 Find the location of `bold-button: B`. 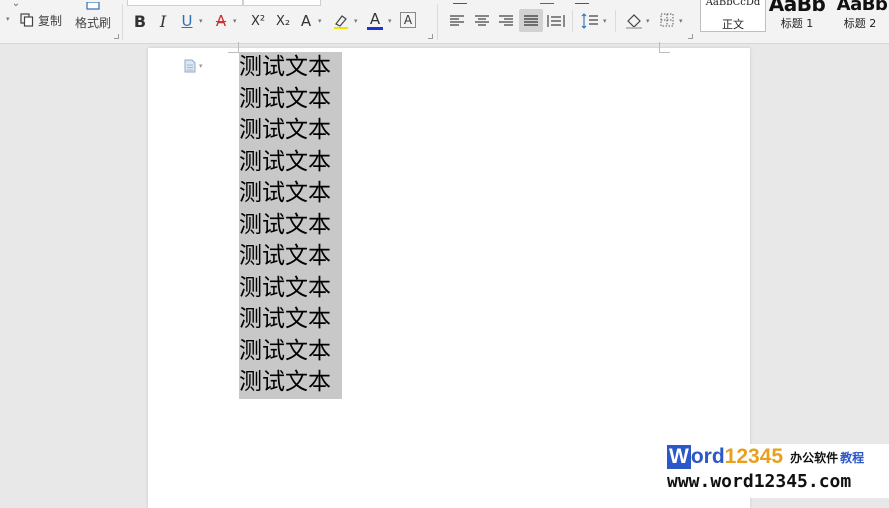

bold-button: B is located at coordinates (140, 21).